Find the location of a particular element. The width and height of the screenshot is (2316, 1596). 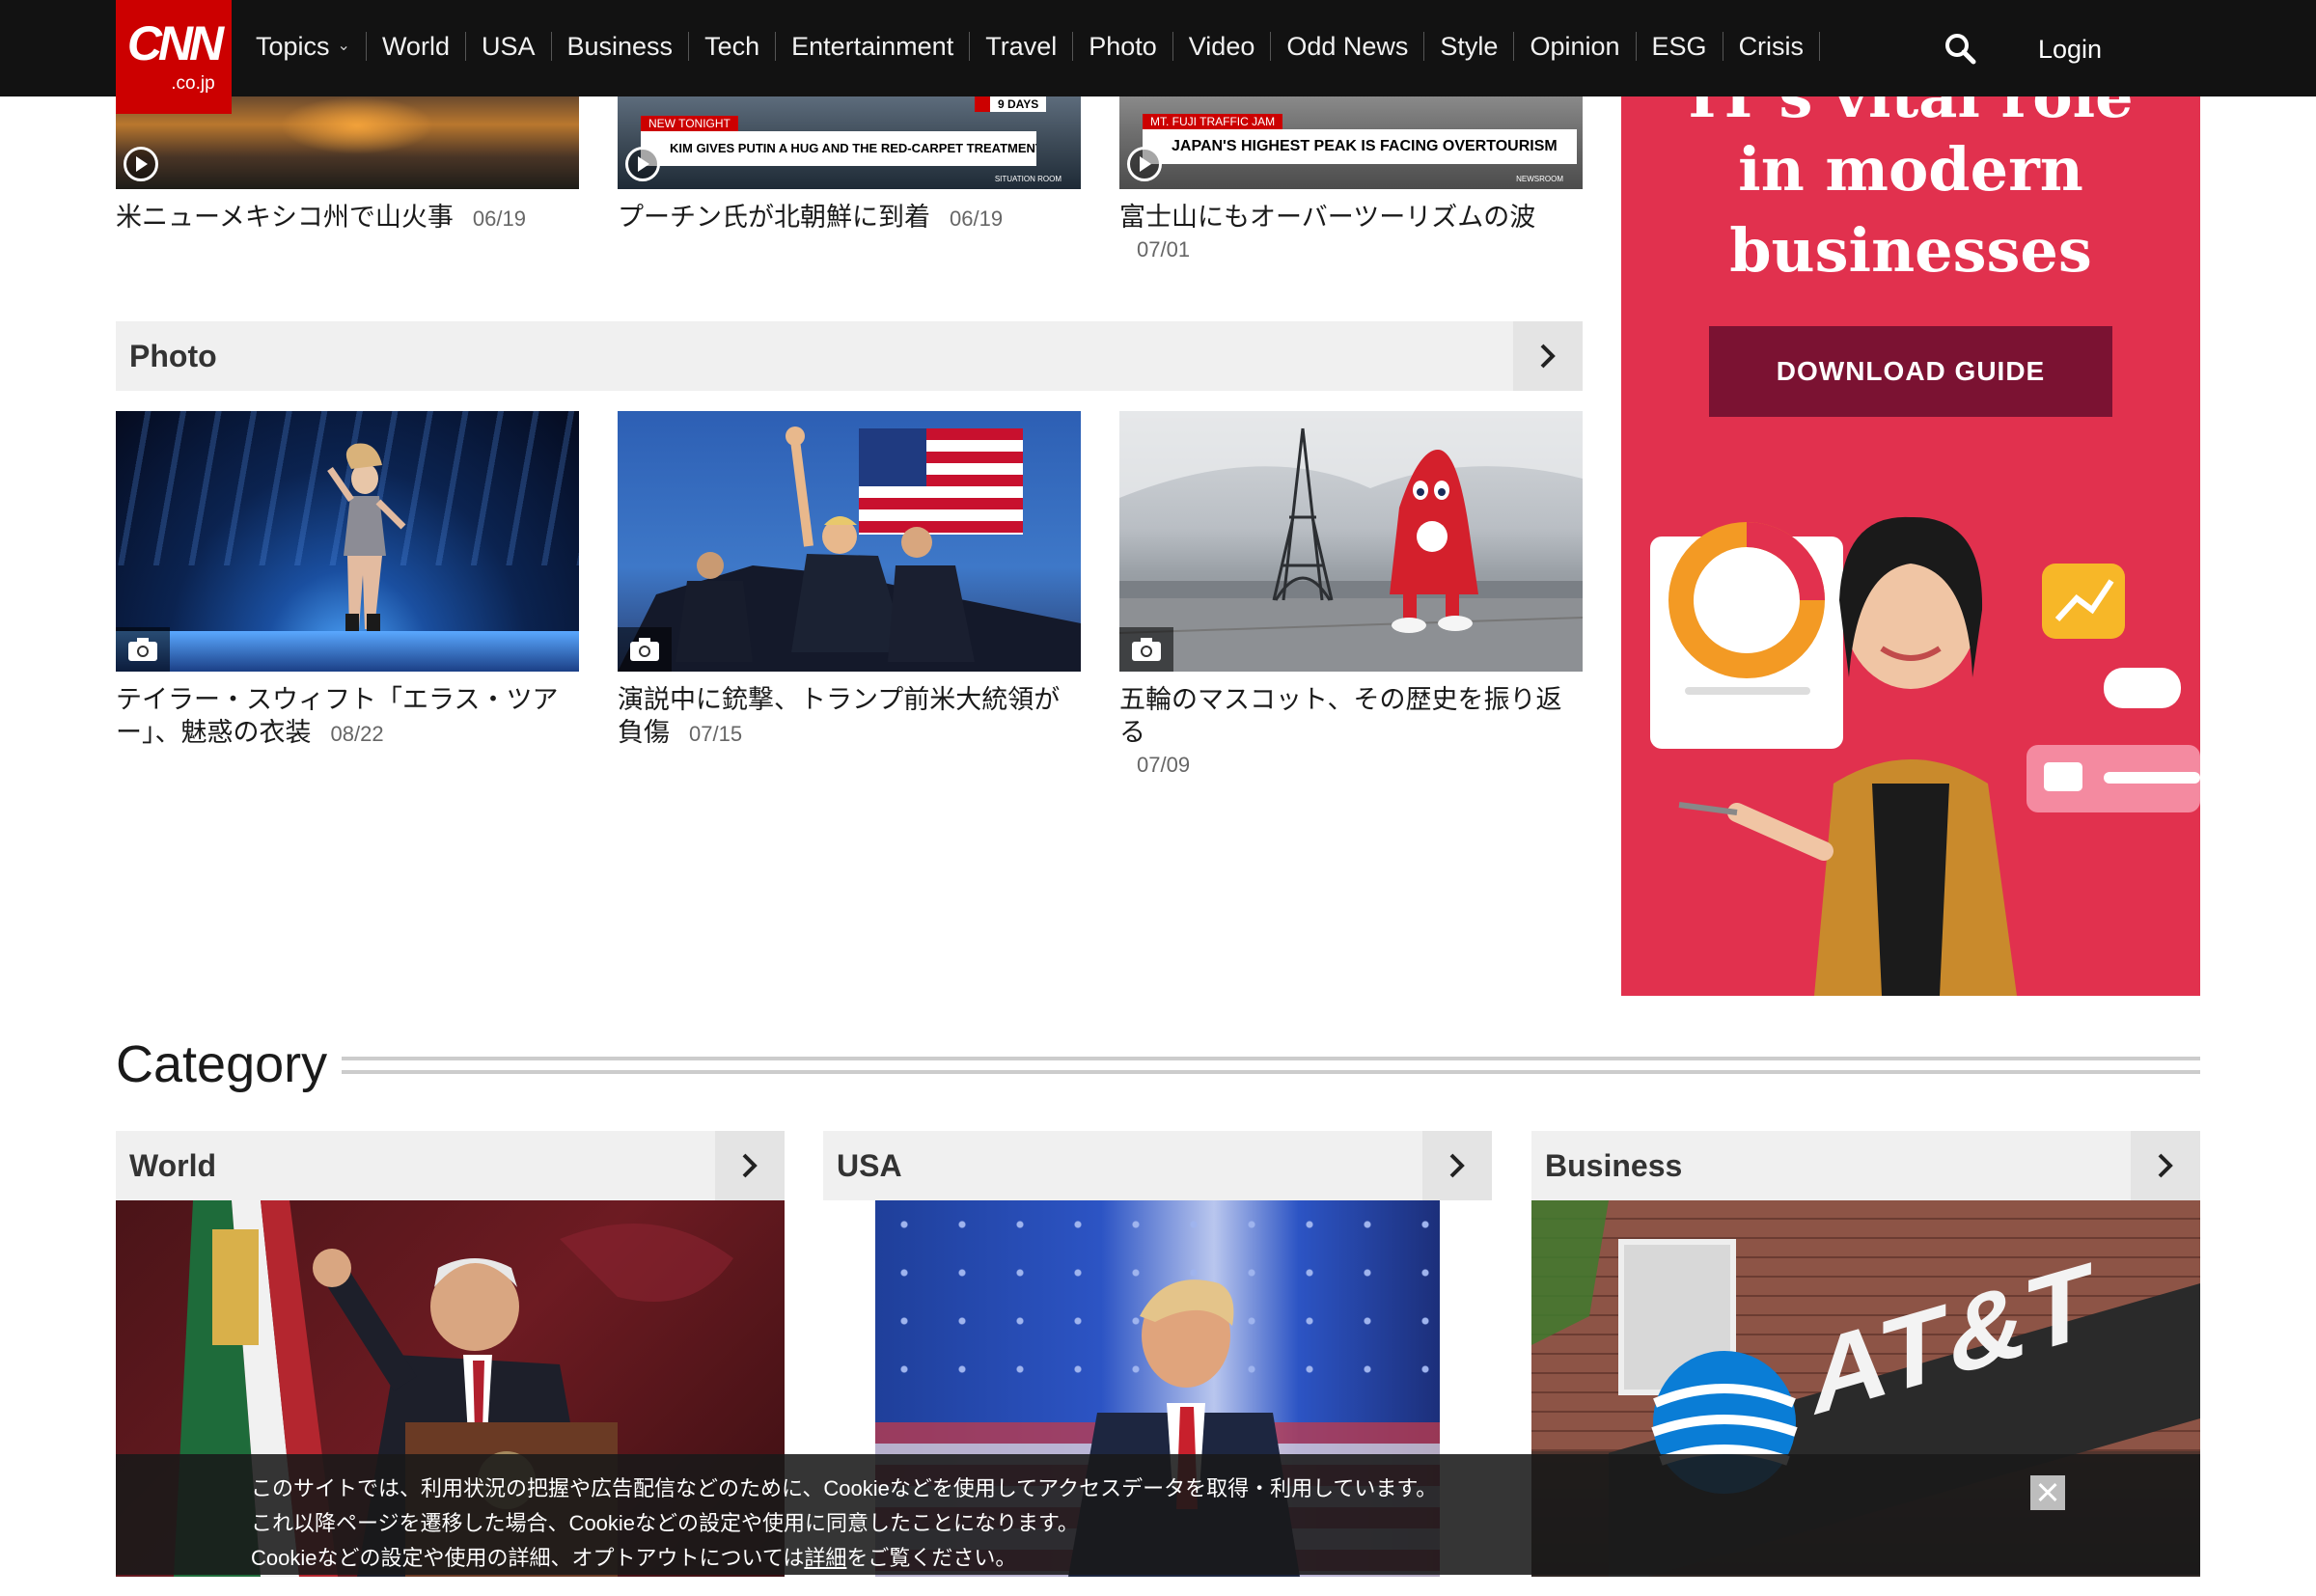

stage-floor is located at coordinates (347, 652).